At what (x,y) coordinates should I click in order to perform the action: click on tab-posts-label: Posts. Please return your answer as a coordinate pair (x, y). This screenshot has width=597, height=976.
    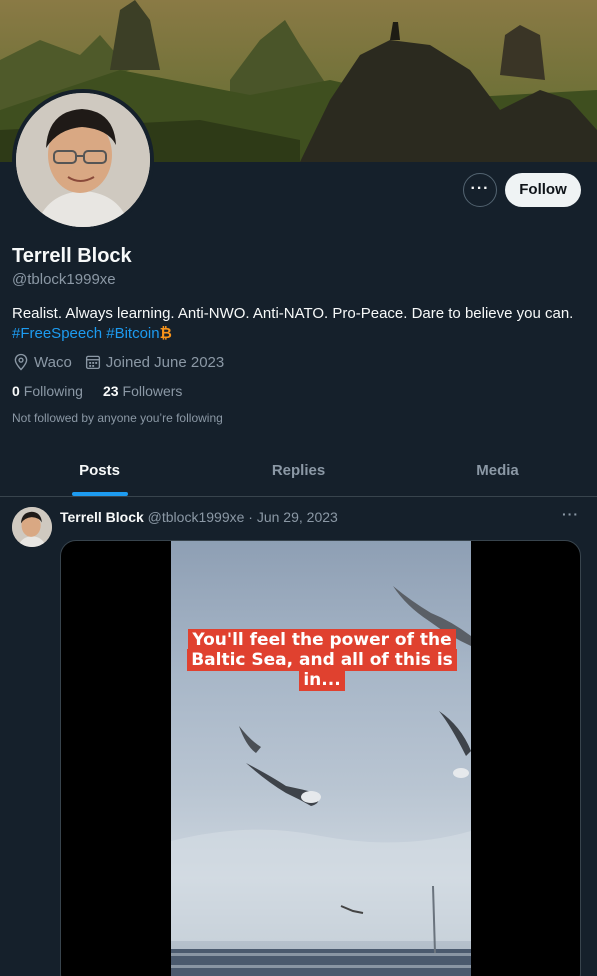
    Looking at the image, I should click on (99, 470).